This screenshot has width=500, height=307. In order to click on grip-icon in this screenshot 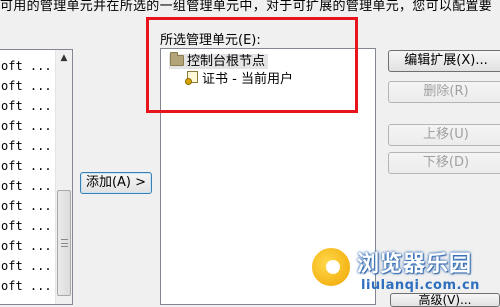, I will do `click(64, 243)`.